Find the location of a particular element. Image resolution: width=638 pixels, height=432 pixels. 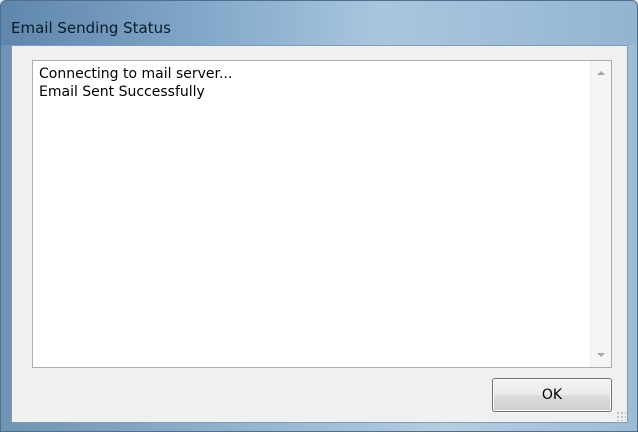

scroll-up-arrow-icon is located at coordinates (601, 73).